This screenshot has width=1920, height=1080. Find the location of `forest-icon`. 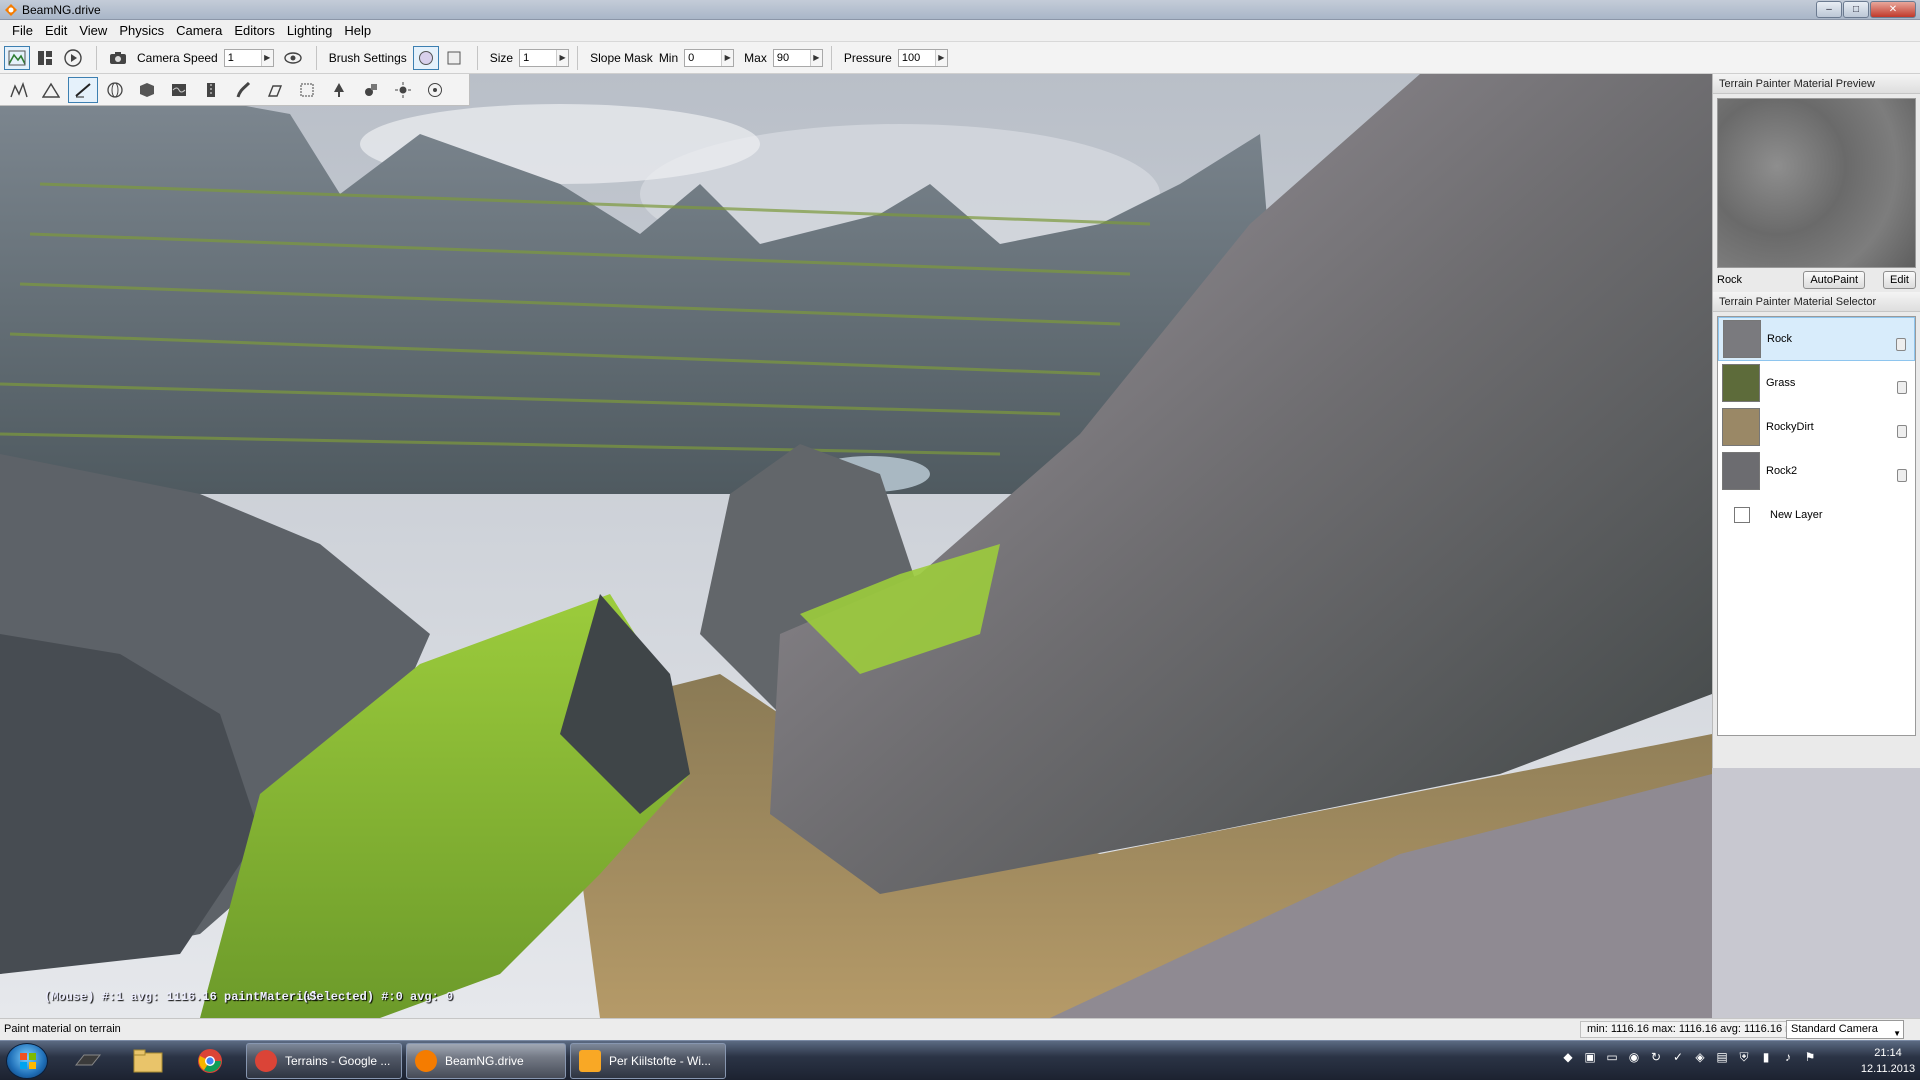

forest-icon is located at coordinates (339, 89).